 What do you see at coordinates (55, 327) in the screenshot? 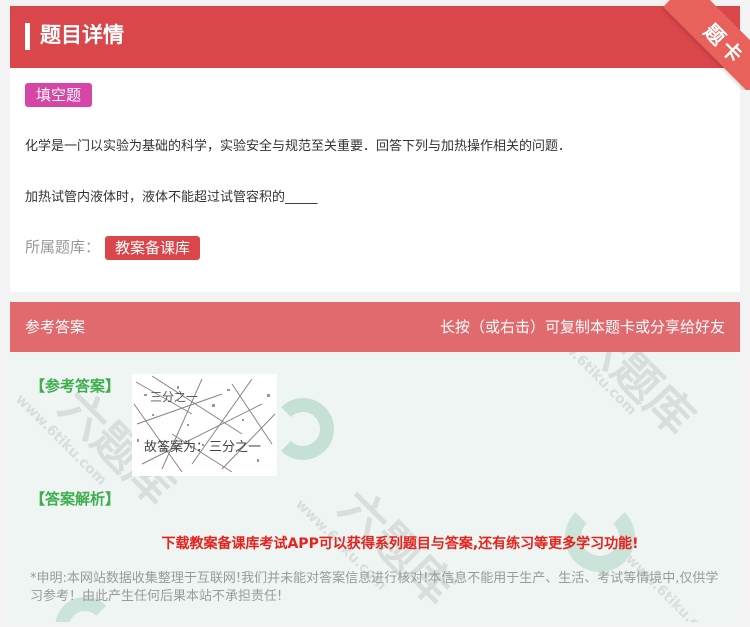
I see `answer-section-title: 参考答案` at bounding box center [55, 327].